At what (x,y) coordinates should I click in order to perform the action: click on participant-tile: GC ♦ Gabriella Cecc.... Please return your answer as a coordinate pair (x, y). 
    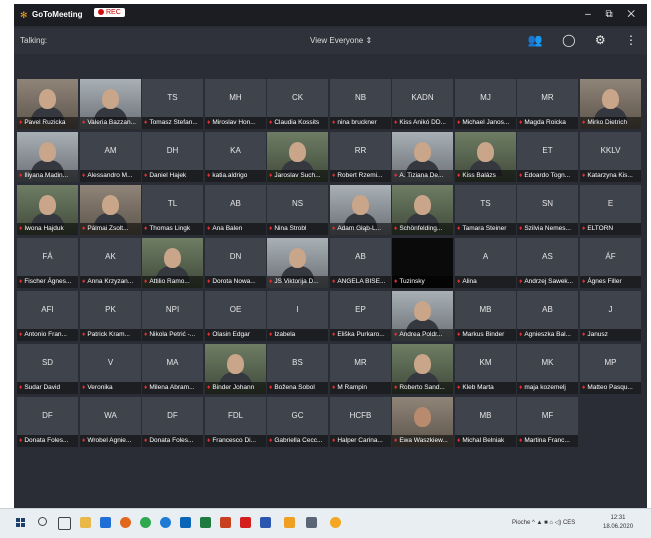
    Looking at the image, I should click on (297, 422).